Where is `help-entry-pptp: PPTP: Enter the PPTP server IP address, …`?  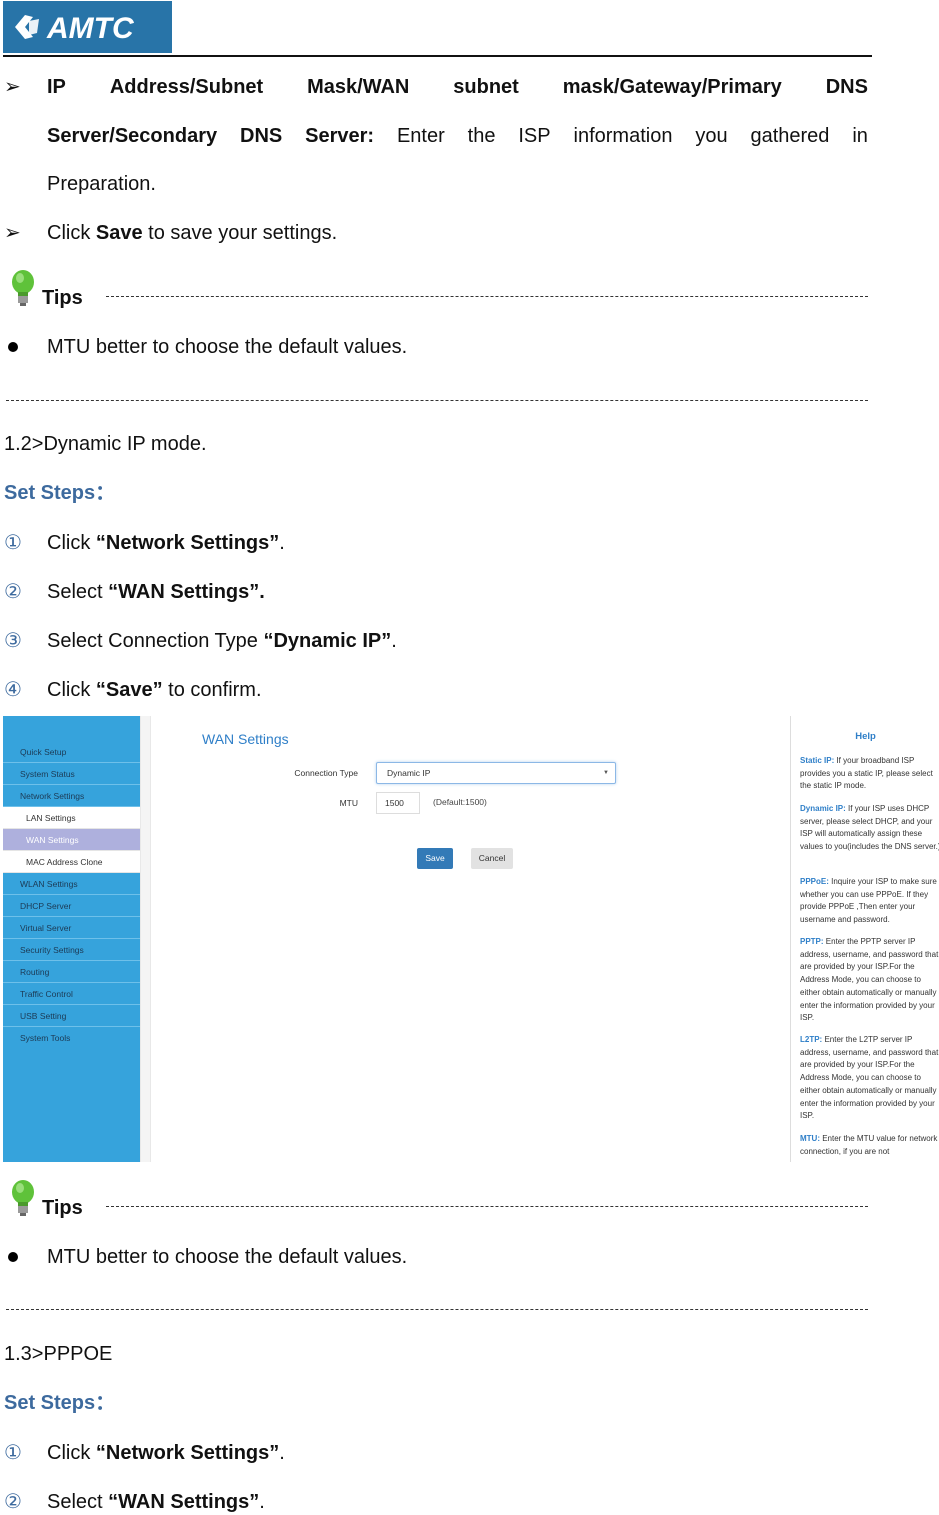
help-entry-pptp: PPTP: Enter the PPTP server IP address, … is located at coordinates (869, 980).